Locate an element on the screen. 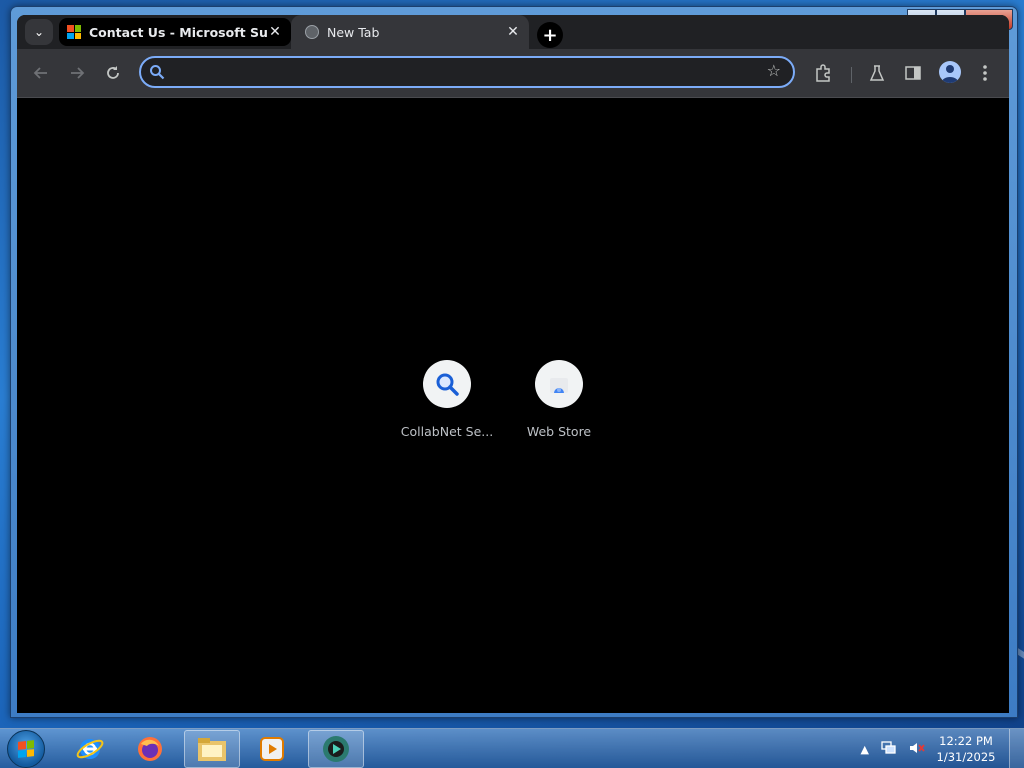 The height and width of the screenshot is (768, 1024). taskbar: ▲ 12:22 PM 1/31/2025 is located at coordinates (512, 748).